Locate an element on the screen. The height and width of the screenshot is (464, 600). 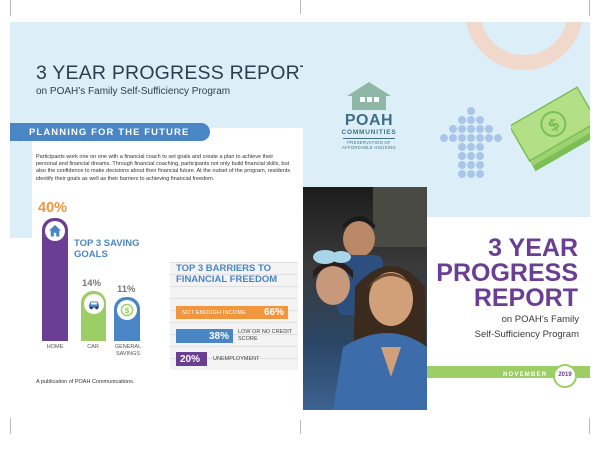
savings-percent: 11% is located at coordinates (126, 289).